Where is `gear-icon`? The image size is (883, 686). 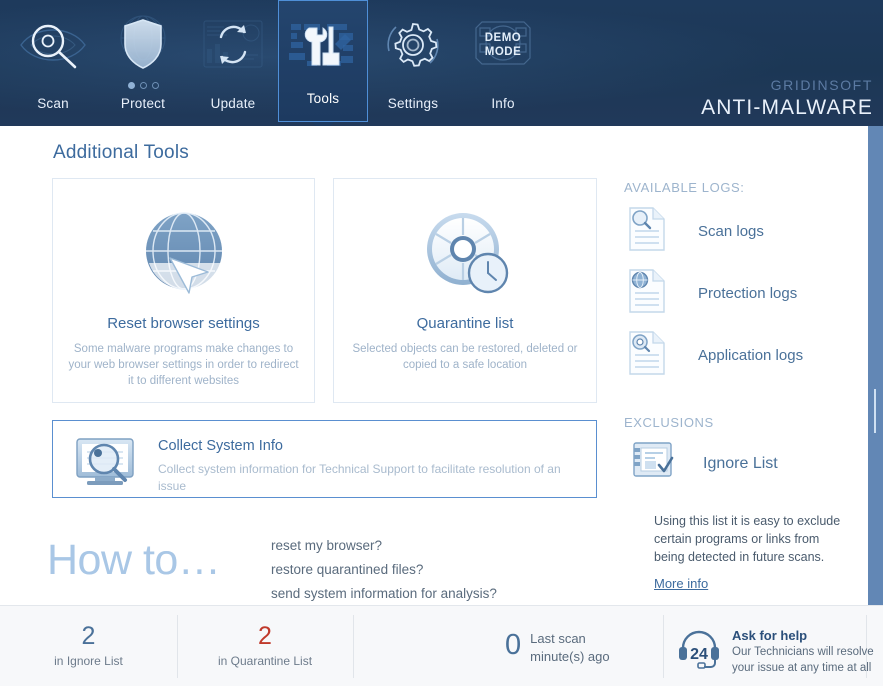 gear-icon is located at coordinates (413, 45).